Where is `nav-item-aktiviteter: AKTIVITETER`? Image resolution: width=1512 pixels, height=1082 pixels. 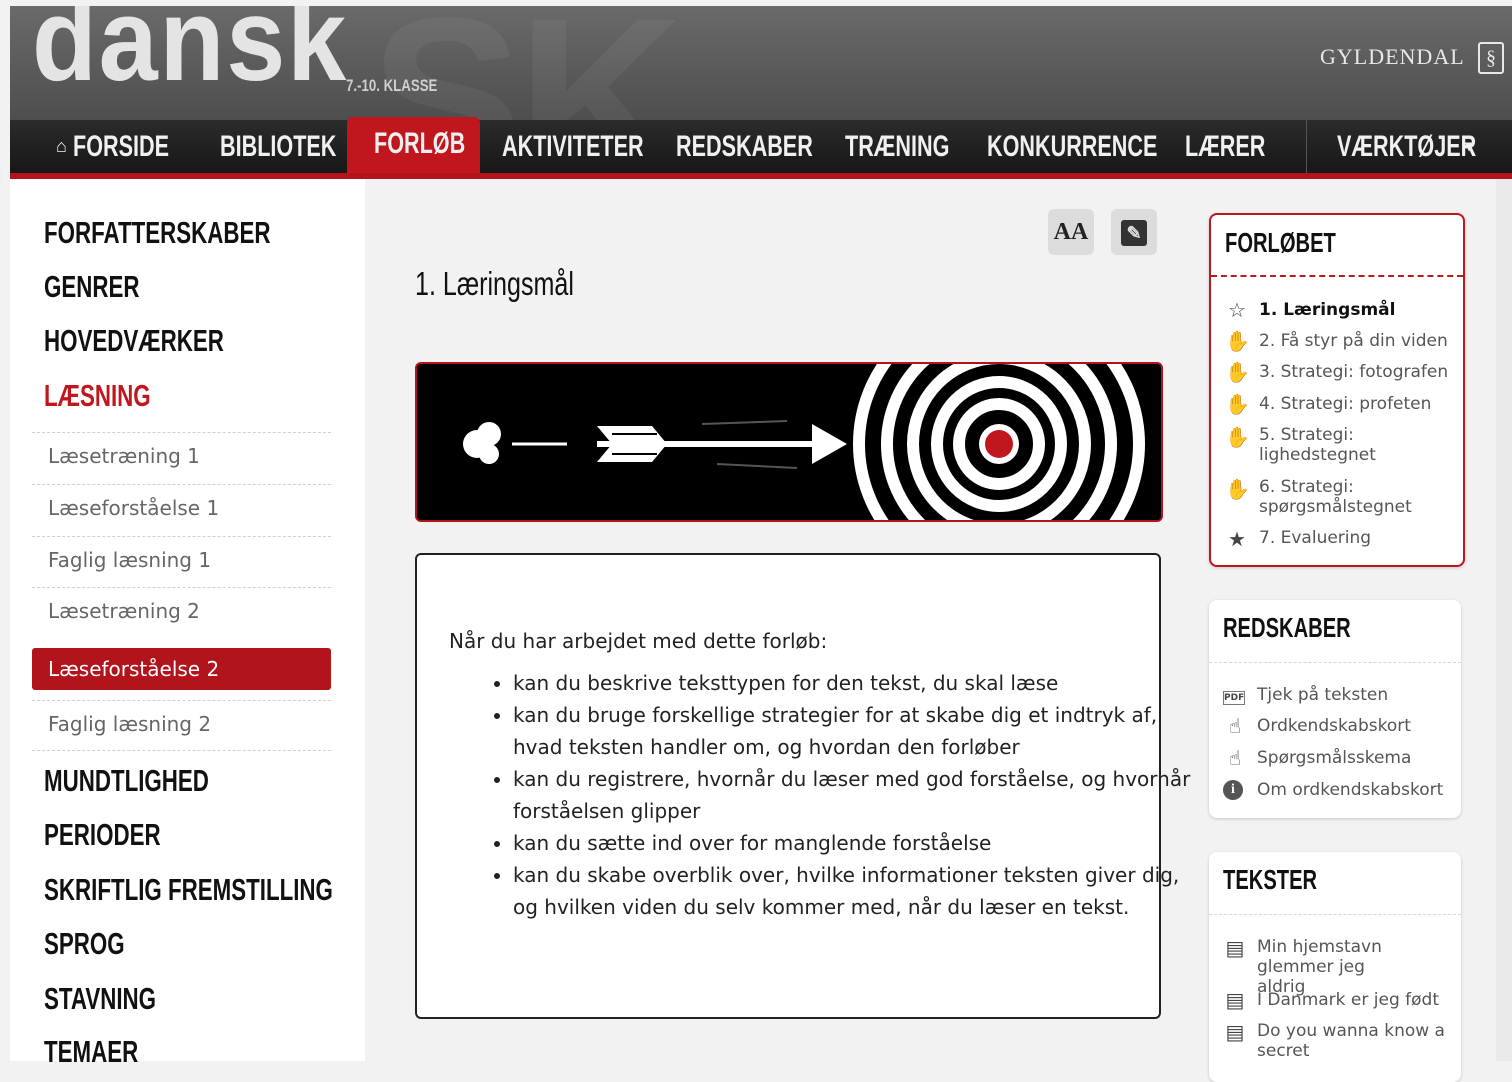 nav-item-aktiviteter: AKTIVITETER is located at coordinates (600, 146).